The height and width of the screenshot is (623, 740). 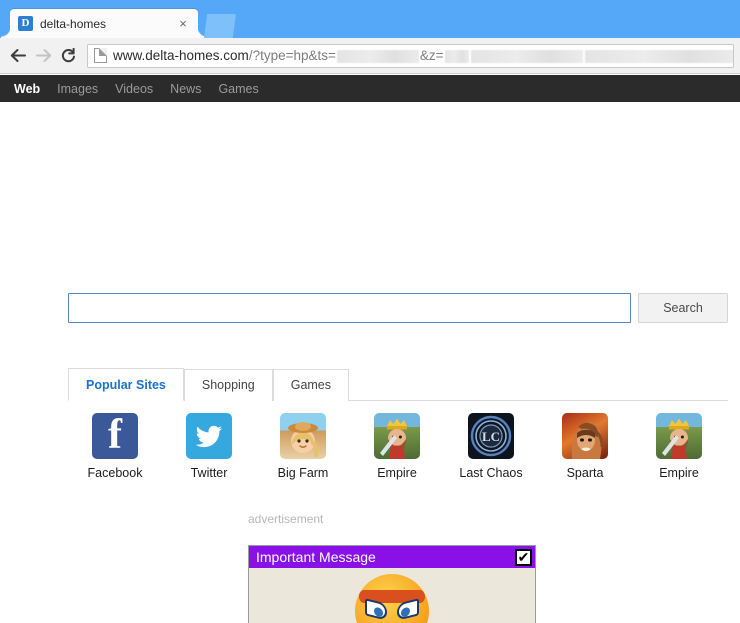 I want to click on facebook-icon, so click(x=115, y=436).